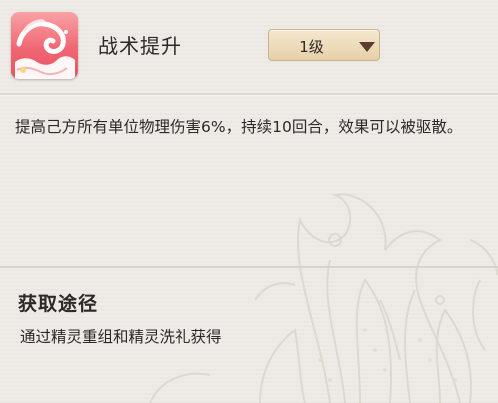 Image resolution: width=498 pixels, height=403 pixels. Describe the element at coordinates (140, 46) in the screenshot. I see `skill-name: 战术提升` at that location.